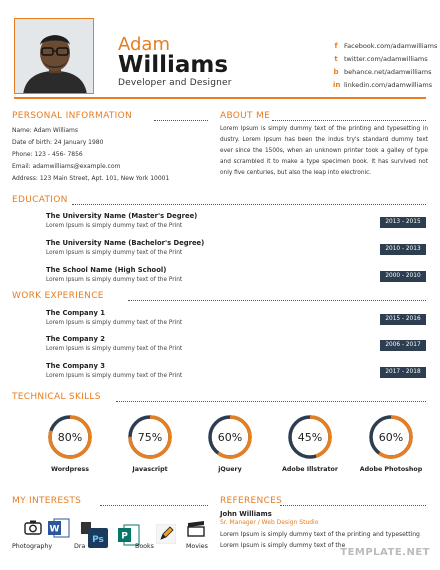 The width and height of the screenshot is (440, 570). Describe the element at coordinates (196, 529) in the screenshot. I see `movie-clapper-icon` at that location.